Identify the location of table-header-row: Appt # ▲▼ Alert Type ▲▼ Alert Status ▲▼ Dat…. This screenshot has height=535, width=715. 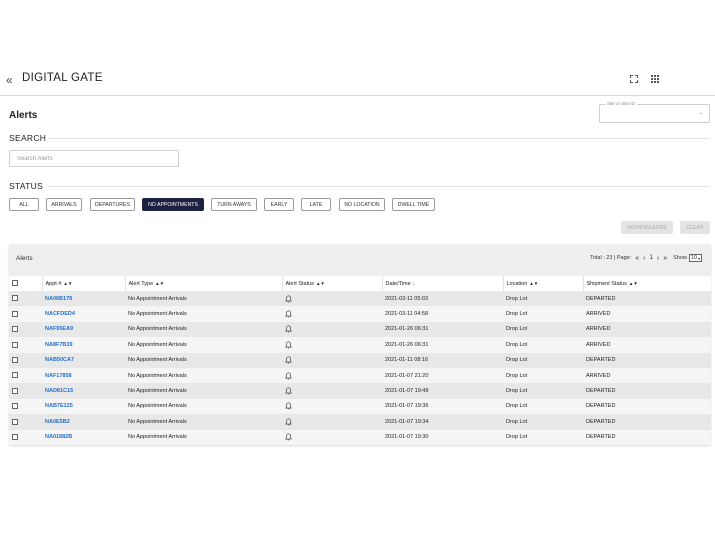
(360, 283).